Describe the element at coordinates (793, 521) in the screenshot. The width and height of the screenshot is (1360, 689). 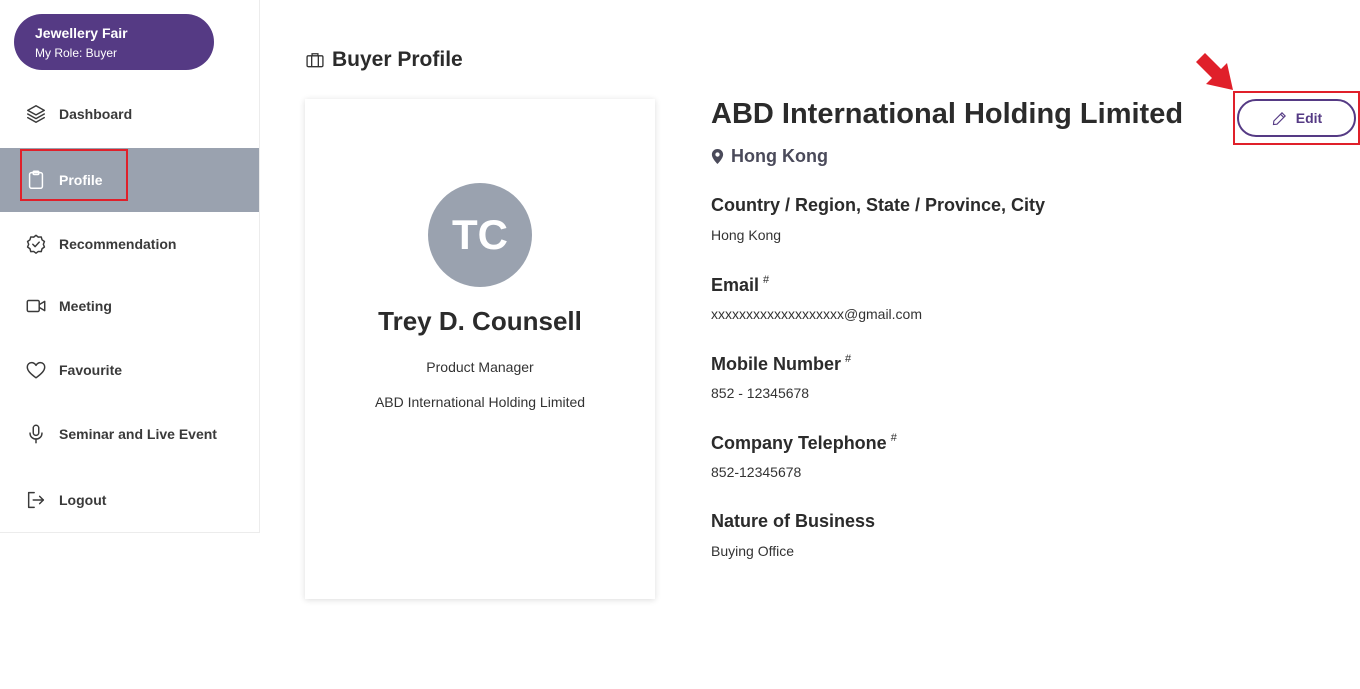
I see `field-label-nature-of-business: Nature of Business` at that location.